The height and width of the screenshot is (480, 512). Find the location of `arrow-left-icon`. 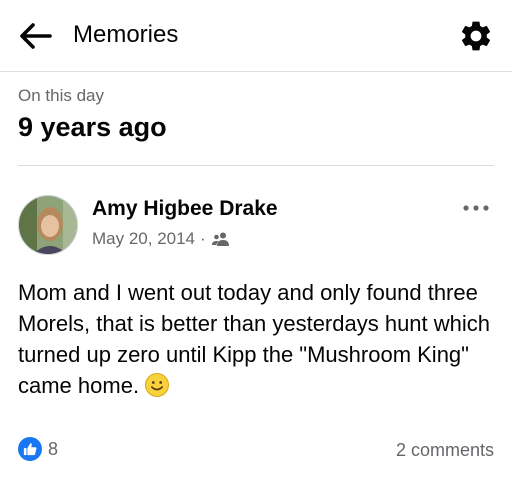

arrow-left-icon is located at coordinates (36, 36).